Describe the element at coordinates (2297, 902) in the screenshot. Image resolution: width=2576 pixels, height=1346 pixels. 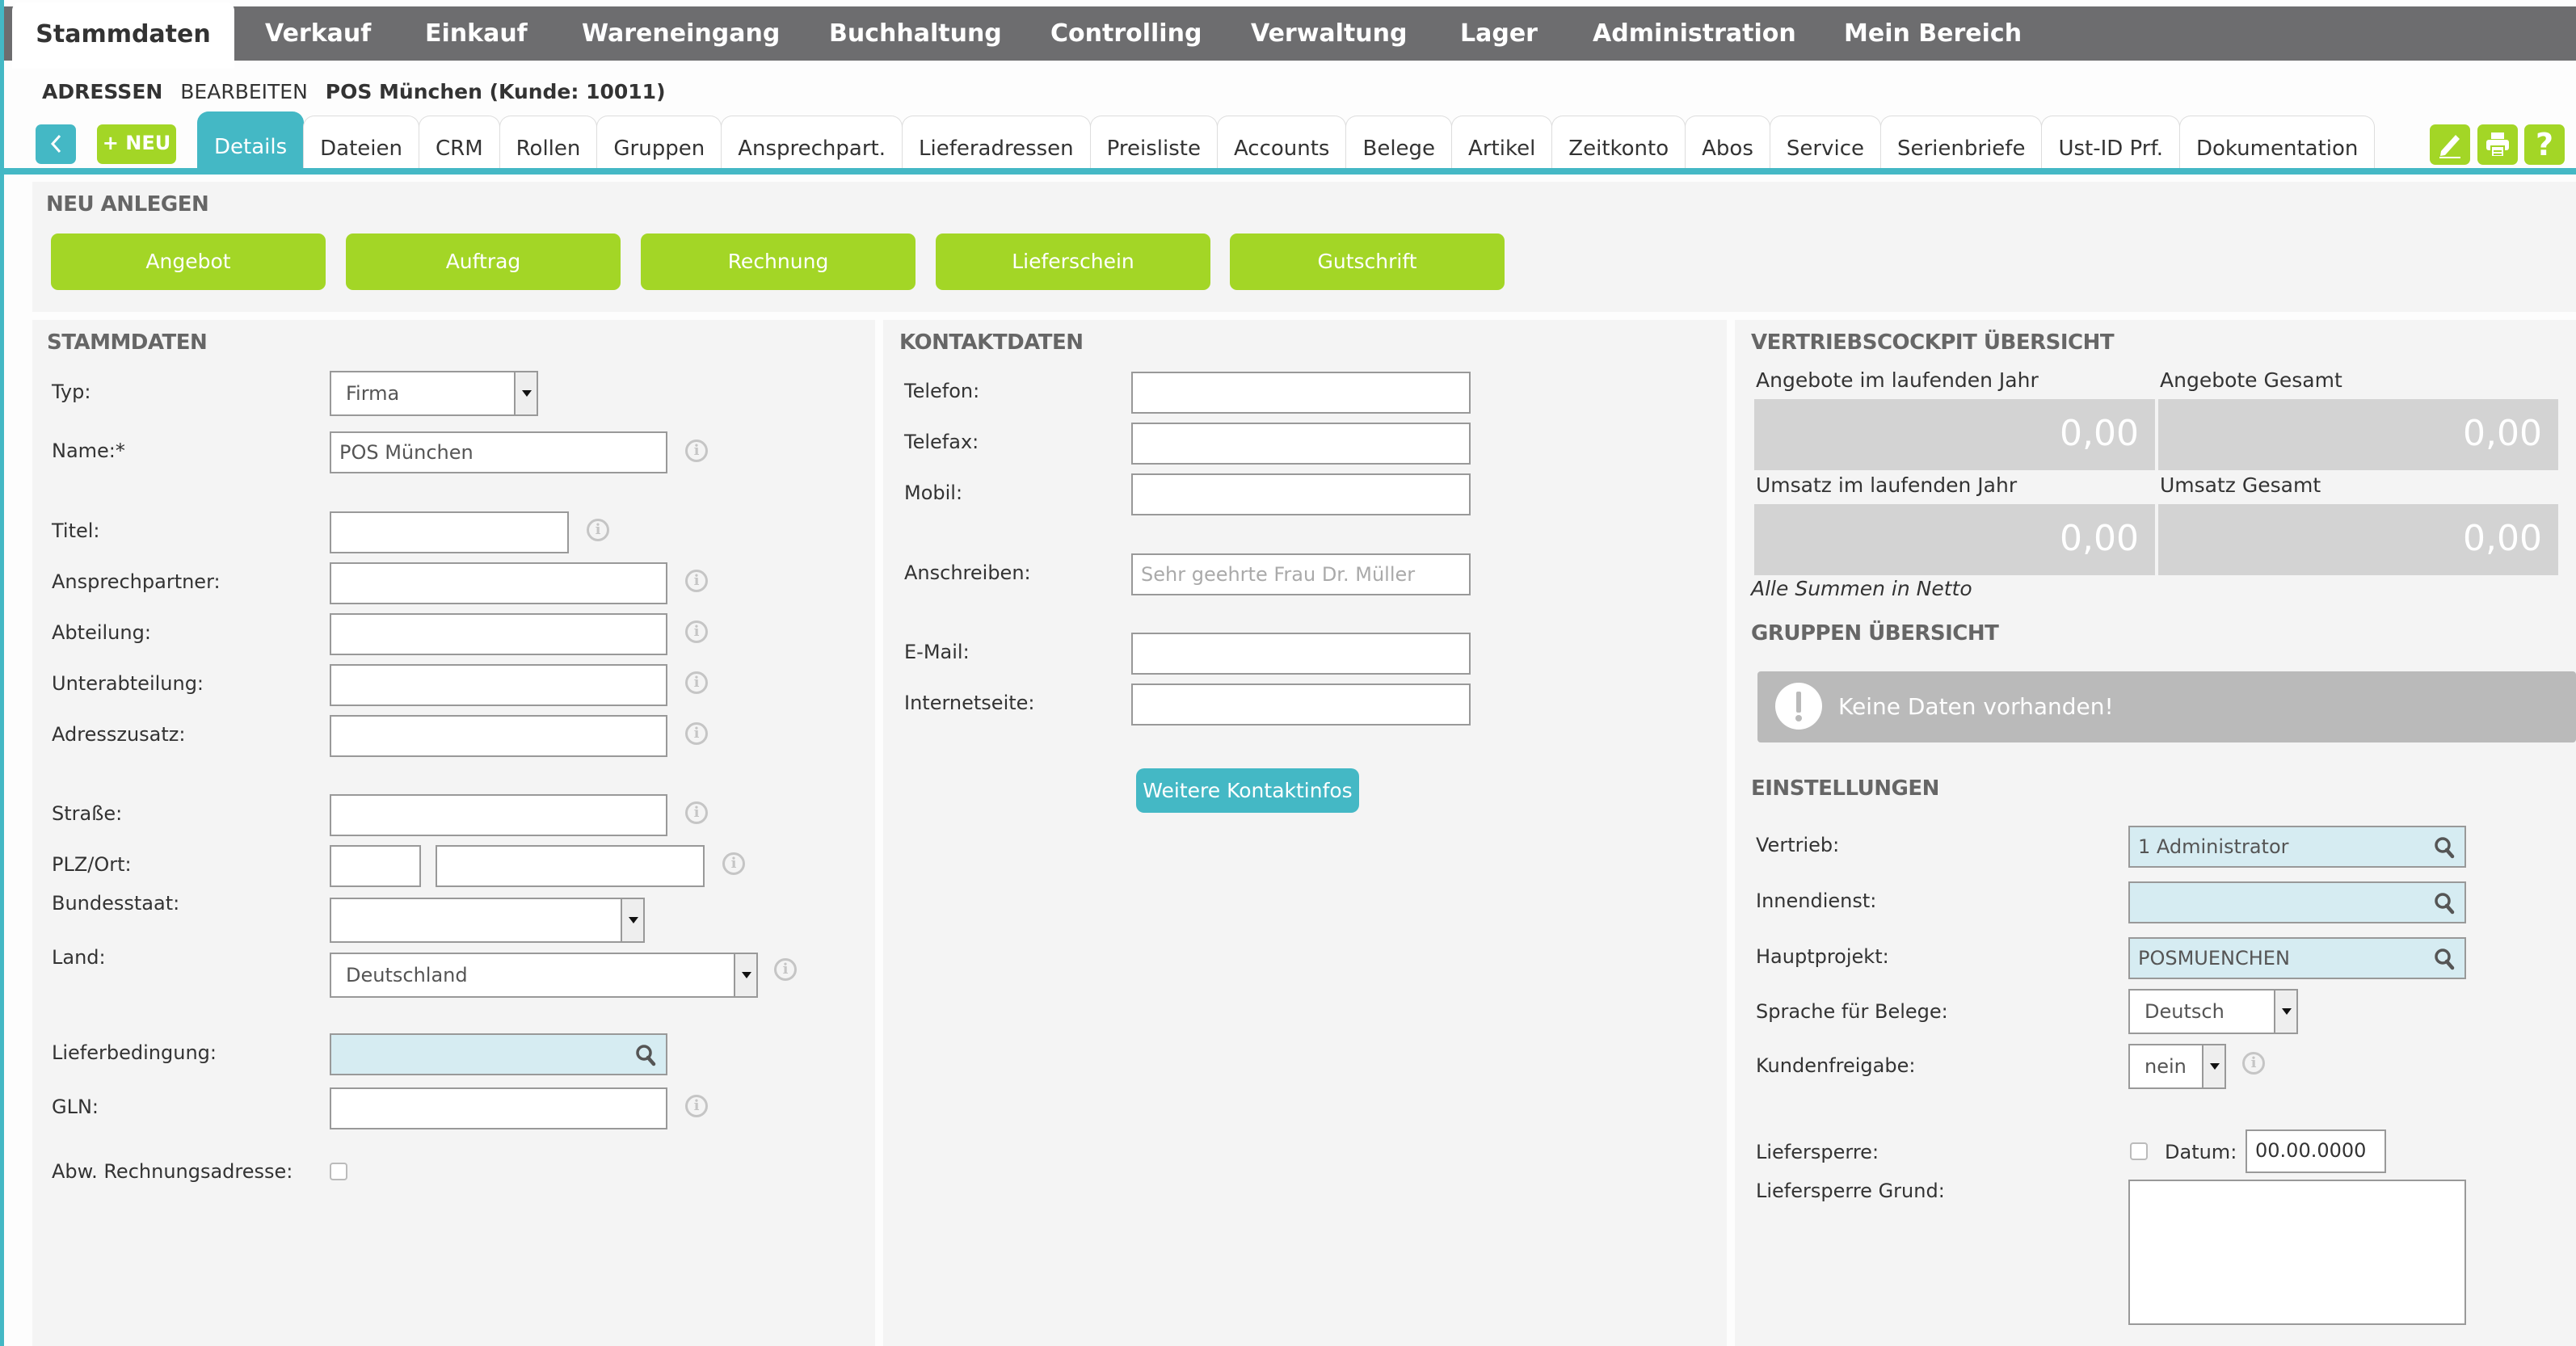
I see `innendienst-lookup` at that location.